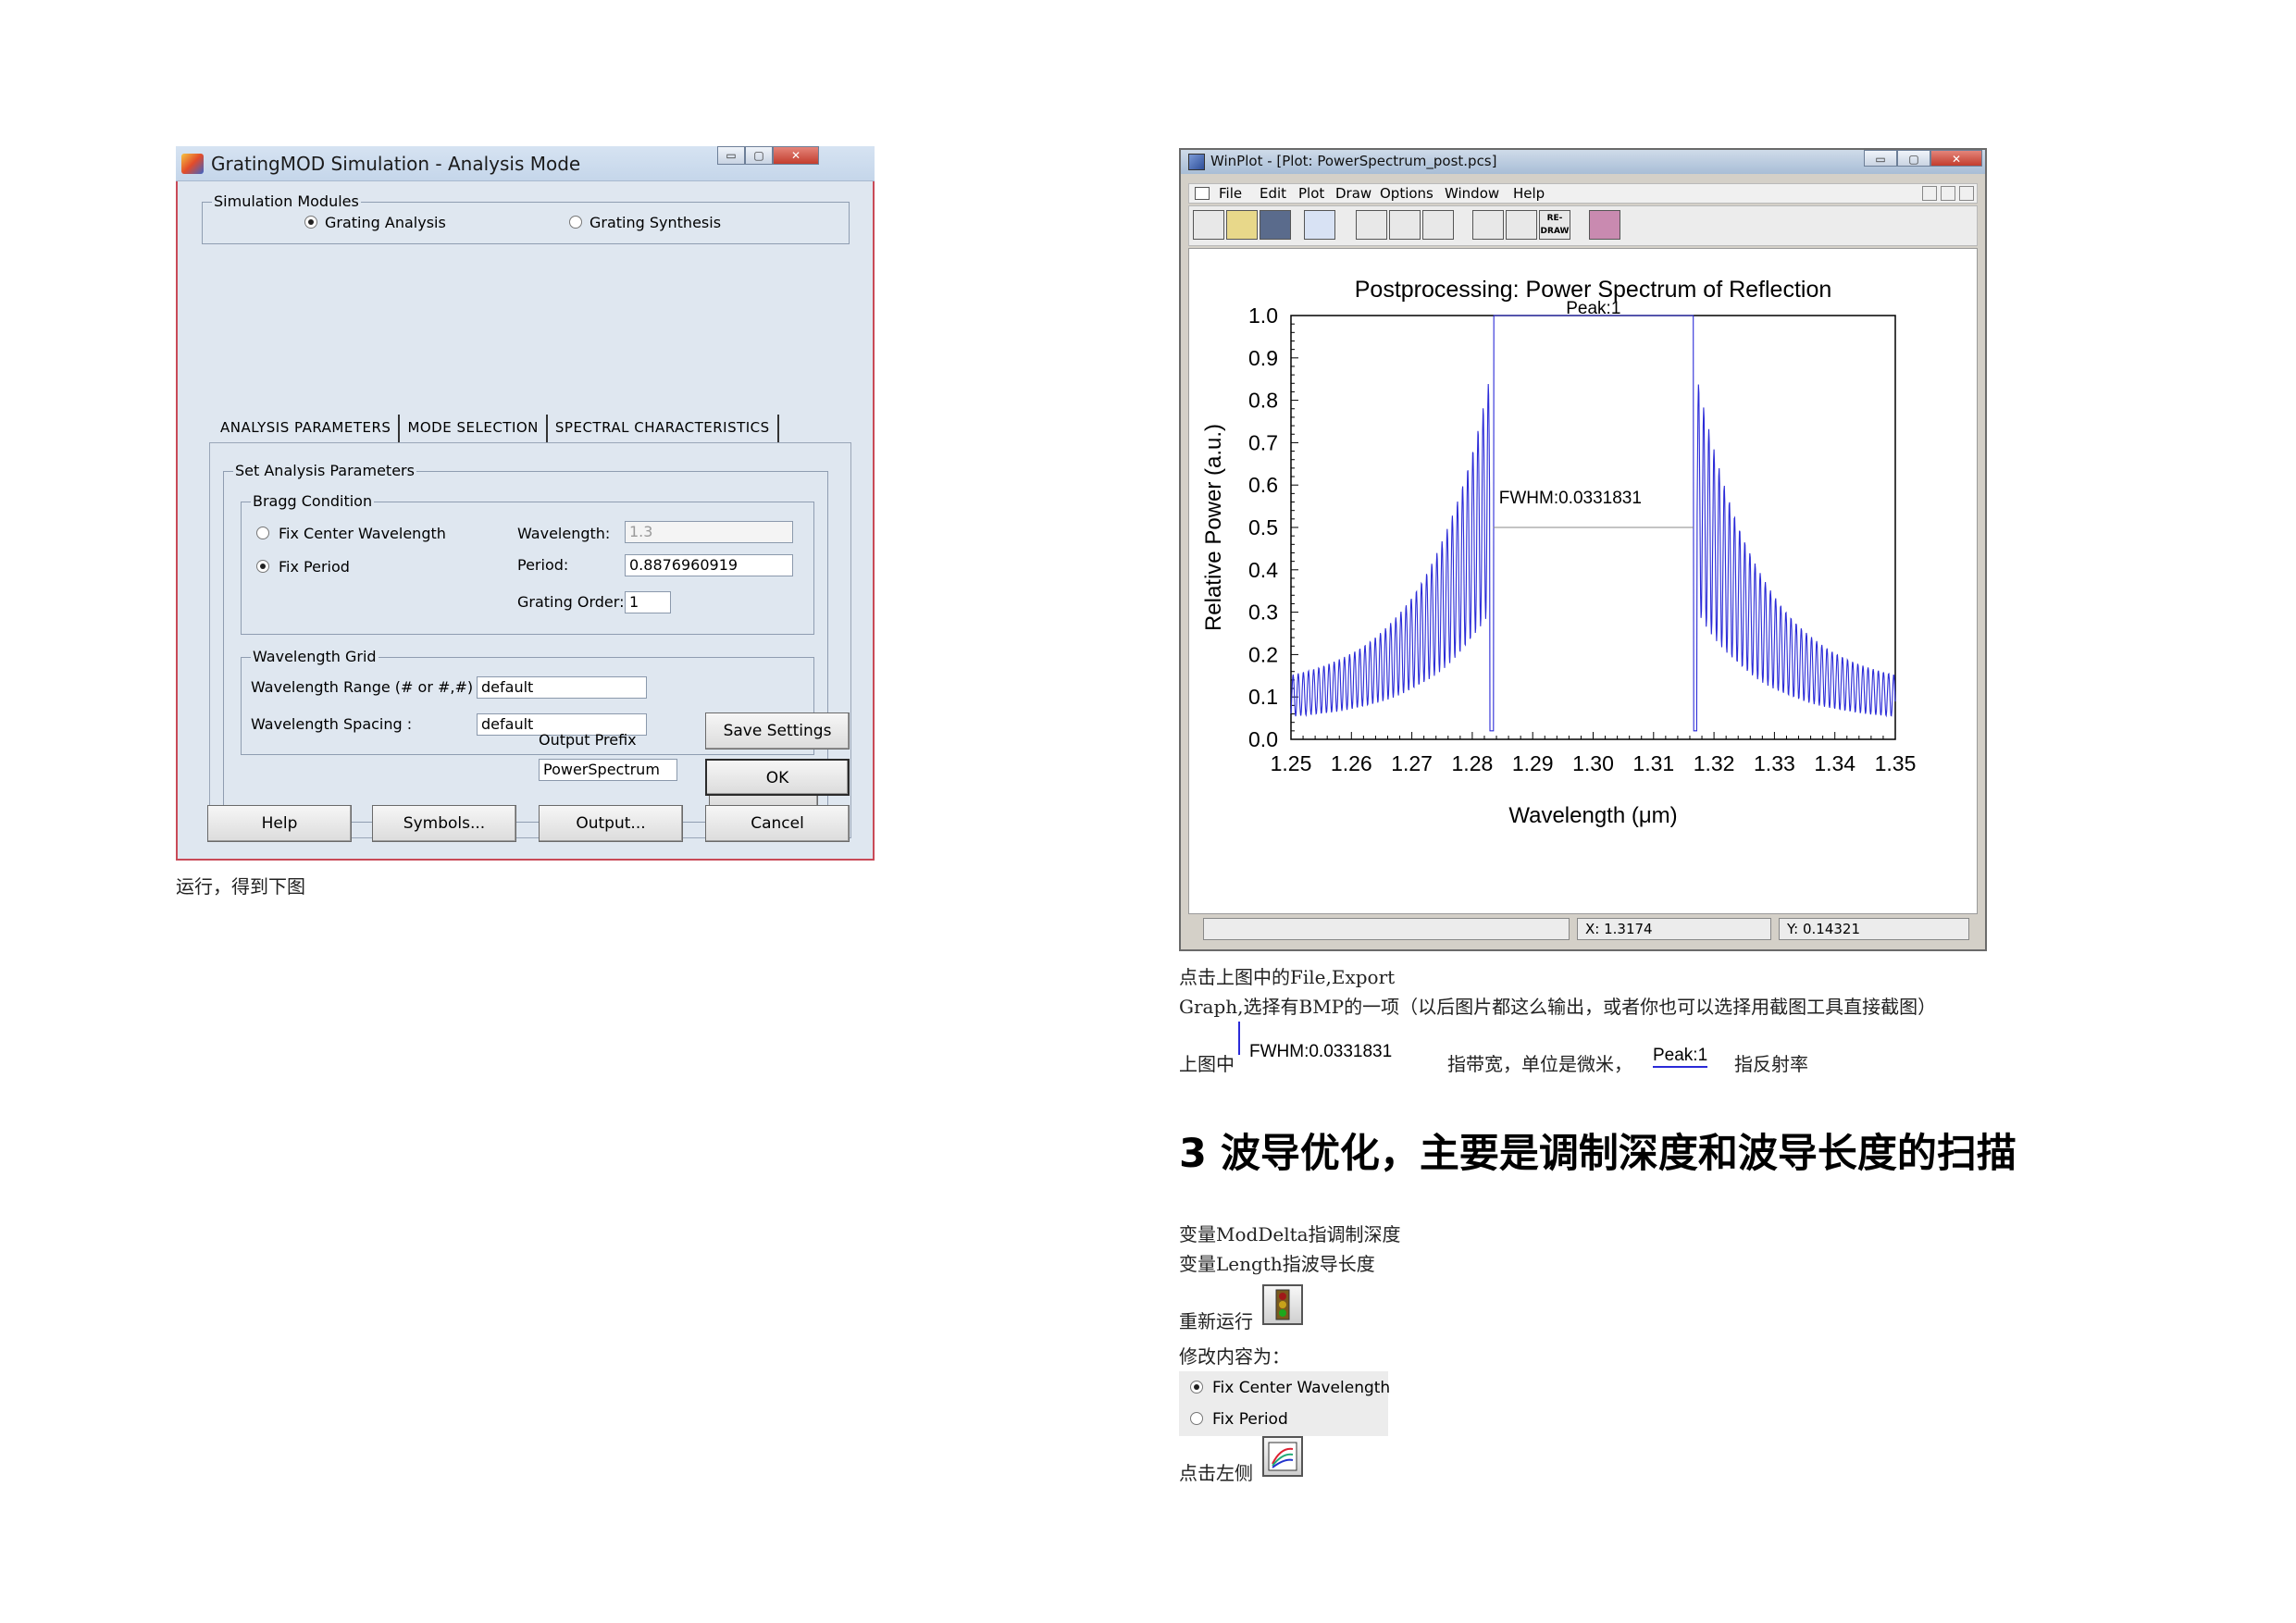 The width and height of the screenshot is (2296, 1623). What do you see at coordinates (709, 532) in the screenshot?
I see `wavelength-input: 1.3` at bounding box center [709, 532].